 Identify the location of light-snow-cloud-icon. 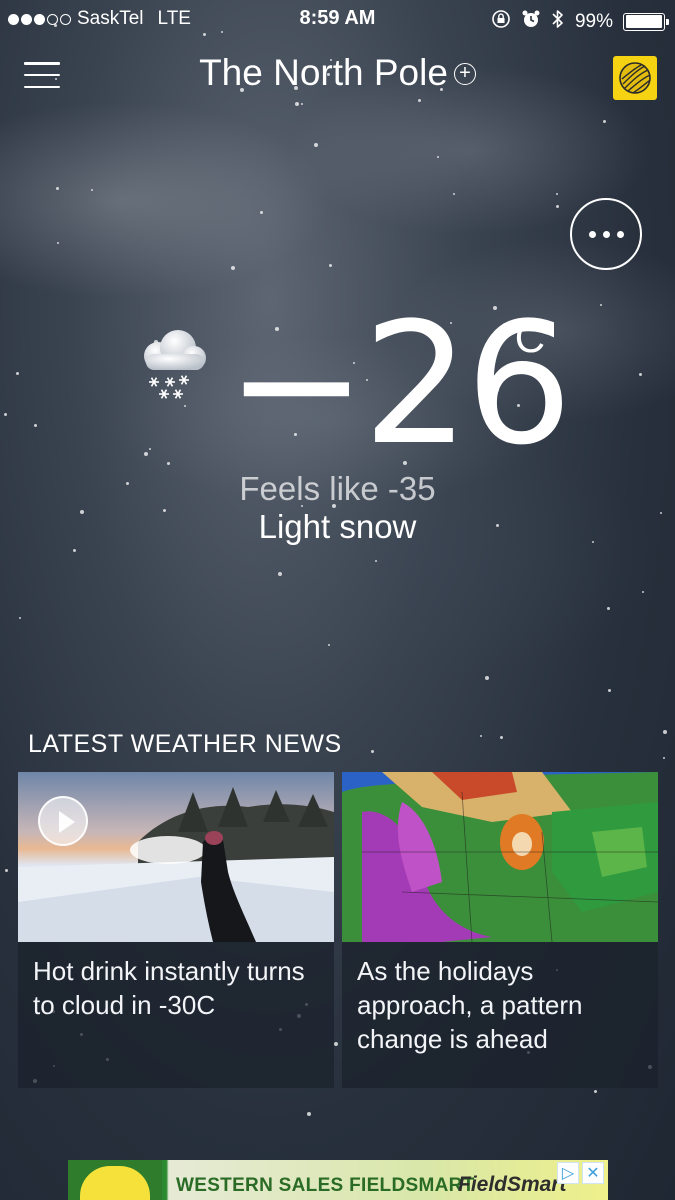
(170, 364).